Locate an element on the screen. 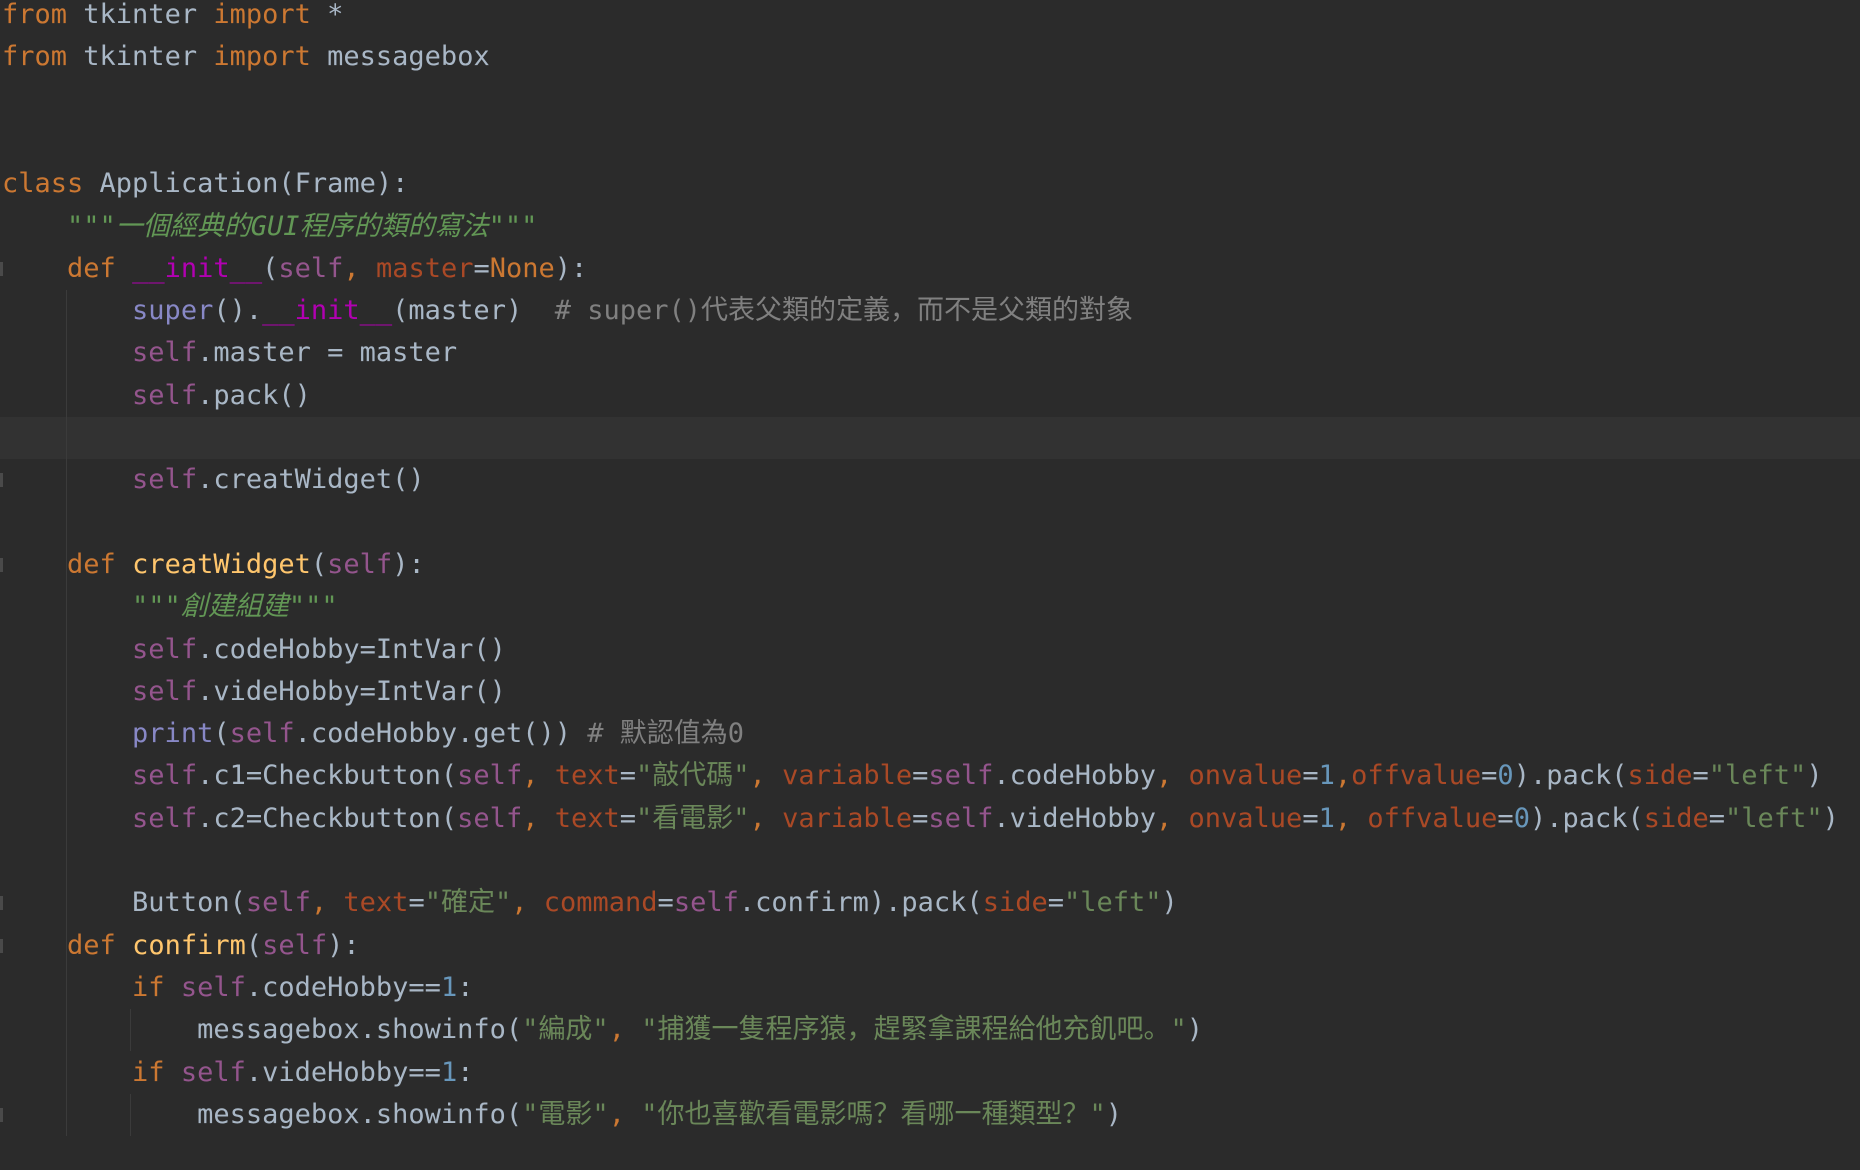 The height and width of the screenshot is (1170, 1860). code-line: self.pack() is located at coordinates (930, 396).